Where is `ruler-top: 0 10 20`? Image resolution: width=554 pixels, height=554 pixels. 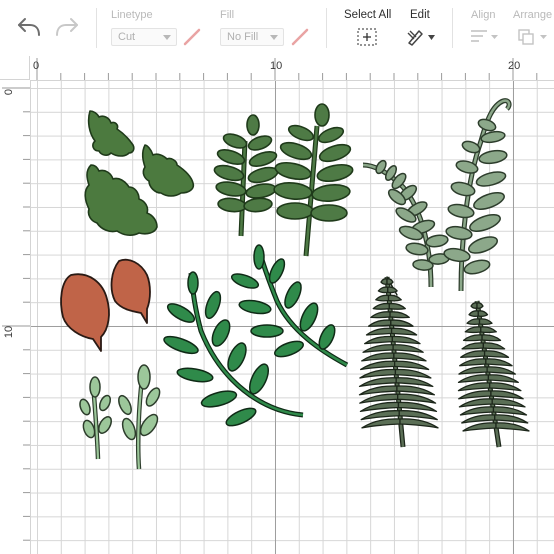 ruler-top: 0 10 20 is located at coordinates (292, 68).